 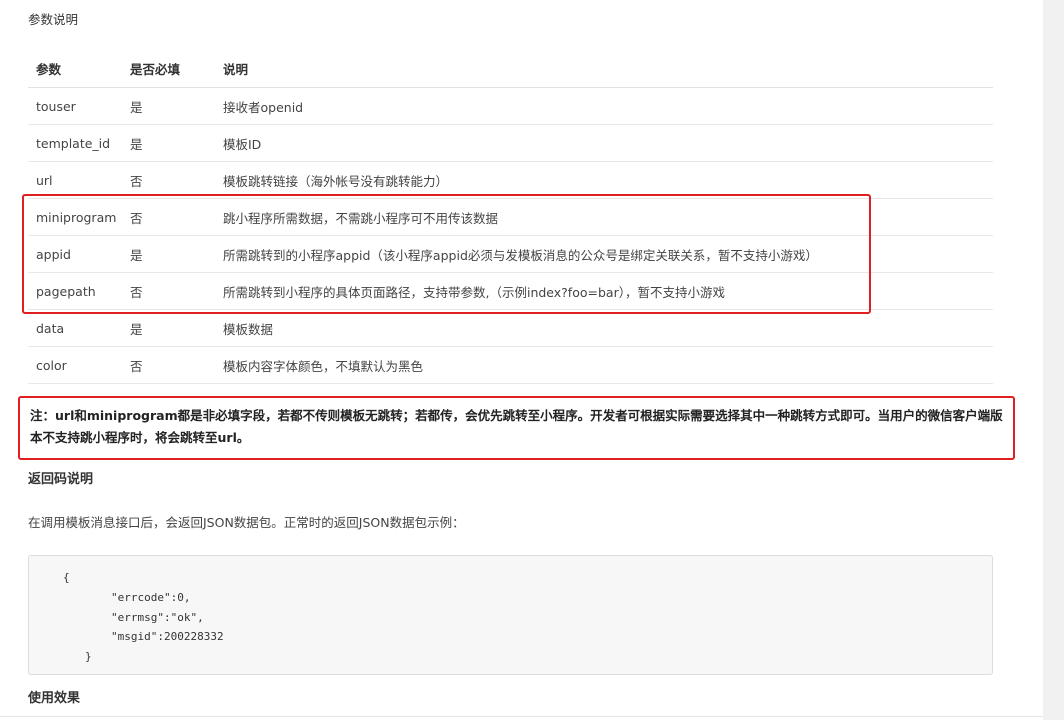 I want to click on section-title: 参数说明, so click(x=53, y=19).